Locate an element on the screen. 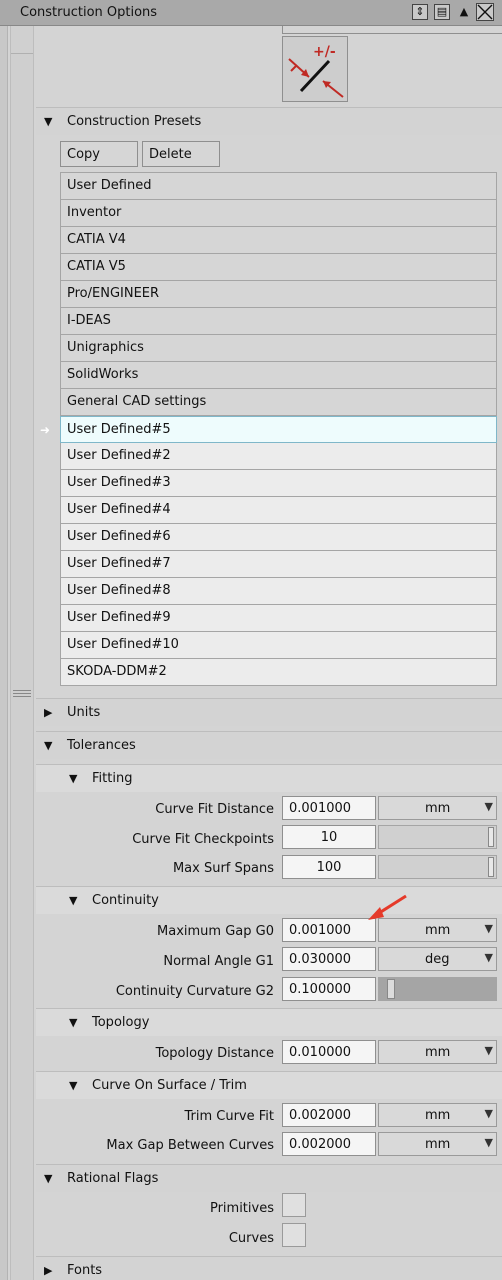  subsection-topology: ▼ Topology is located at coordinates (269, 1022).